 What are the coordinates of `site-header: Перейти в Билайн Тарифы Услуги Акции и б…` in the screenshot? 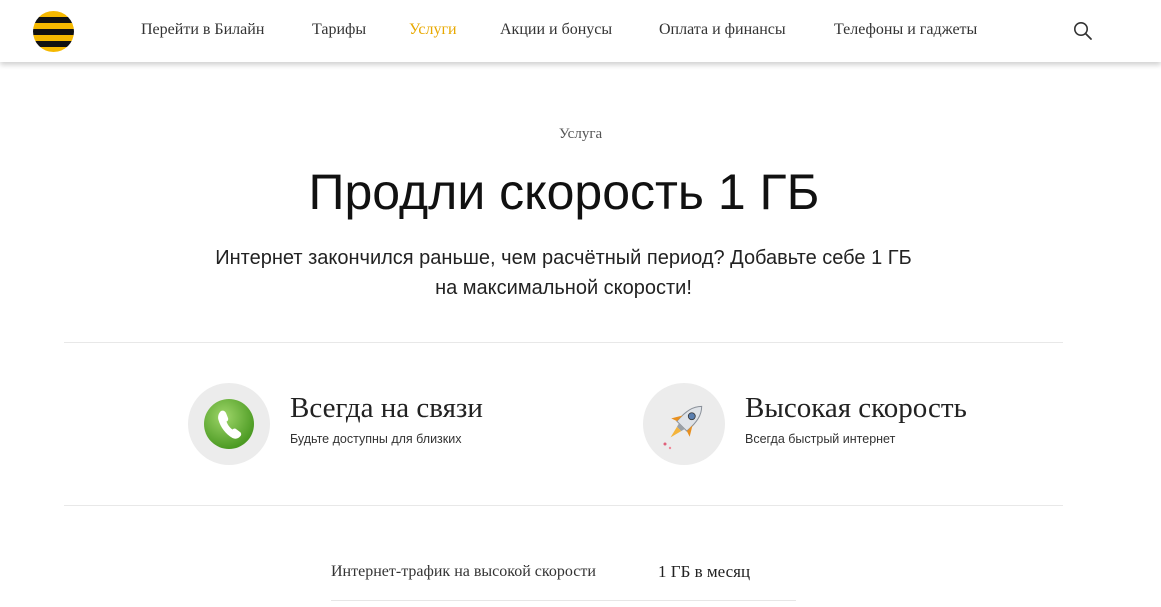 It's located at (580, 31).